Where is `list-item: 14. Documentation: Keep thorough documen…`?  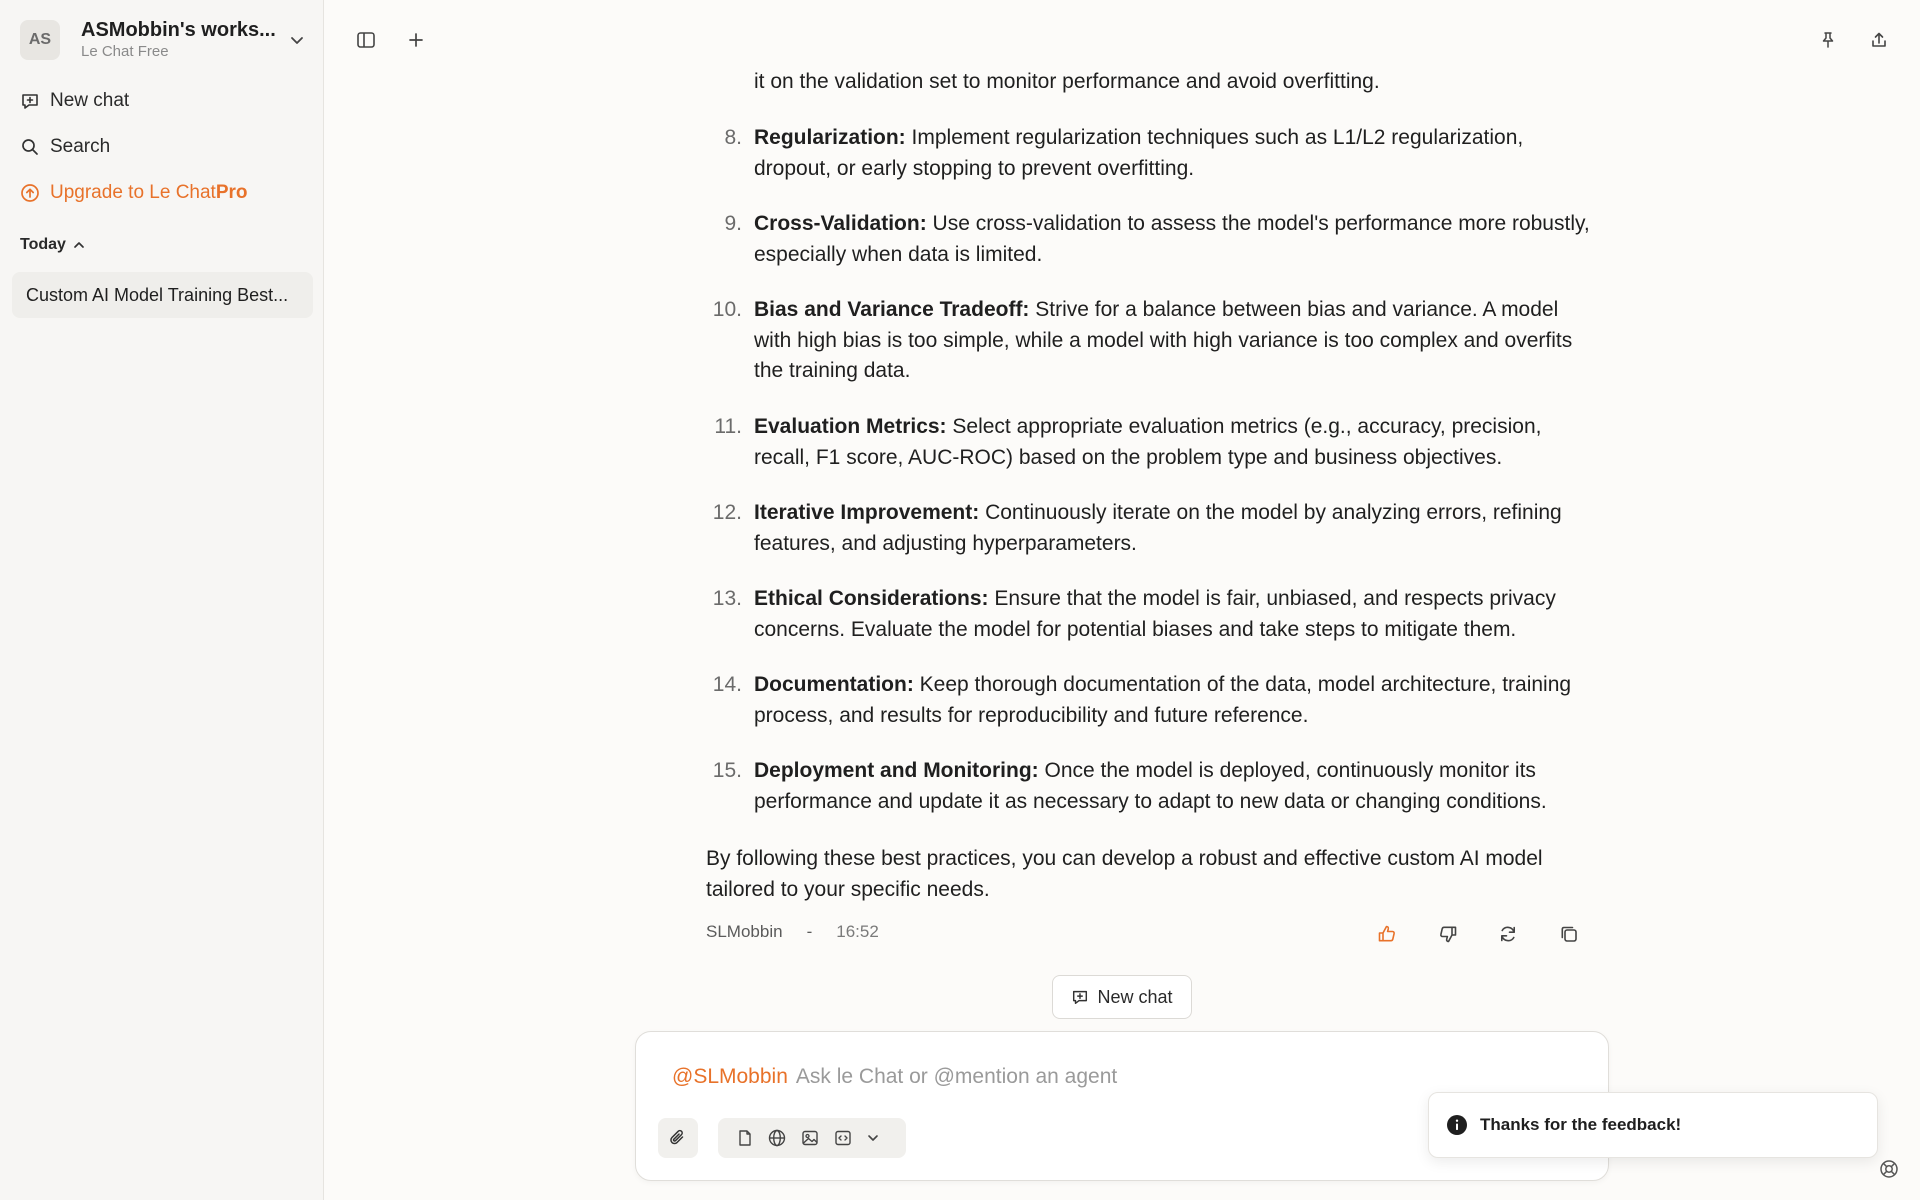
list-item: 14. Documentation: Keep thorough documen… is located at coordinates (1151, 700).